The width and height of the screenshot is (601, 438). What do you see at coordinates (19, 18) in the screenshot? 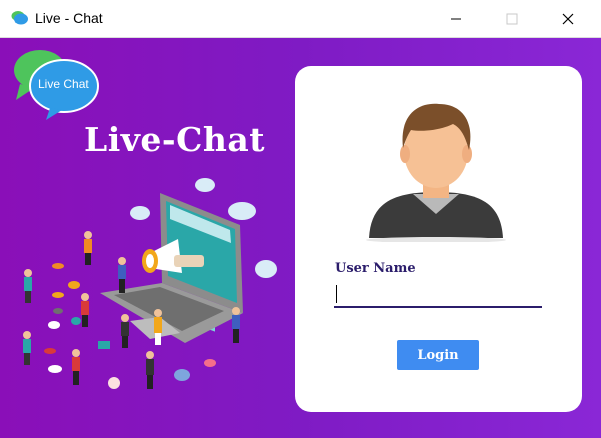
I see `app-icon` at bounding box center [19, 18].